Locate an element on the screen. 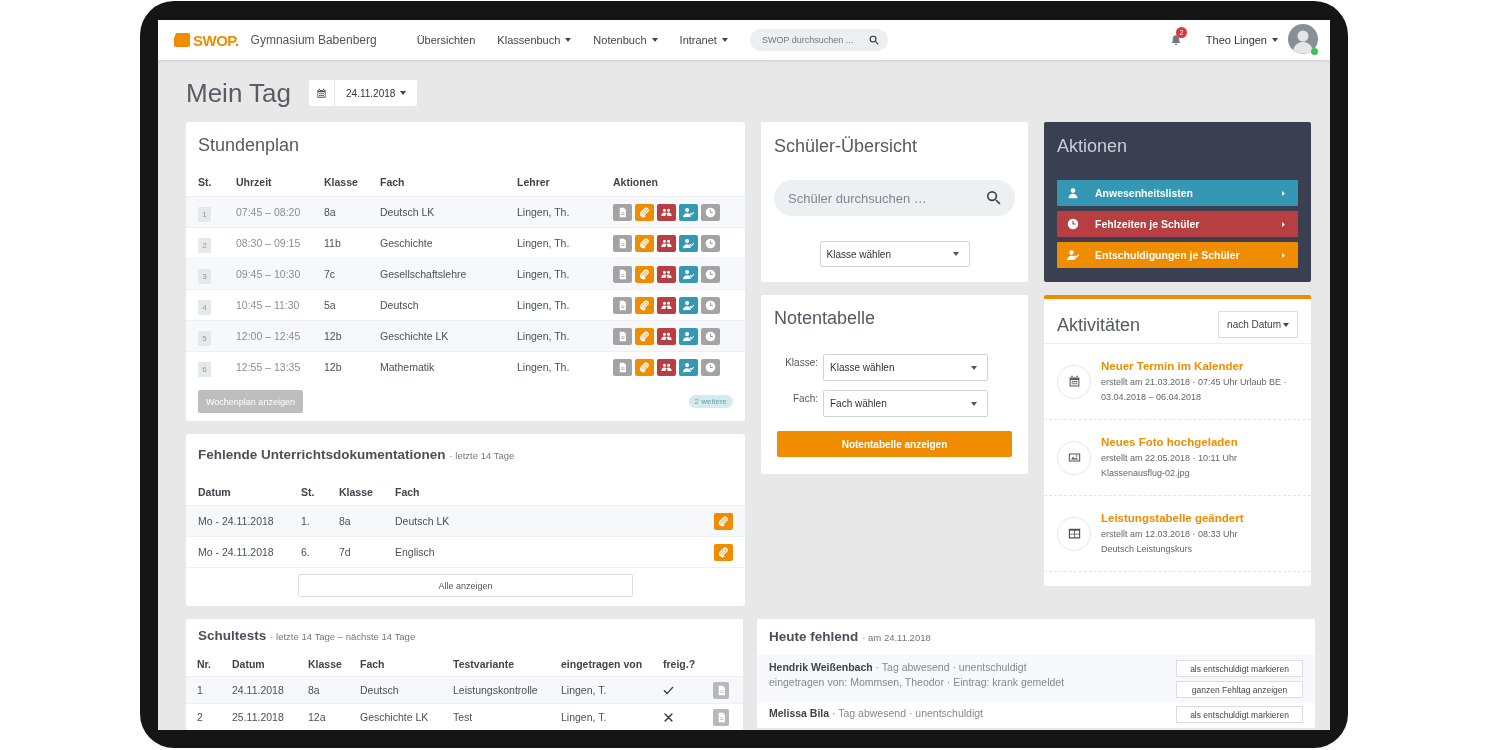 Image resolution: width=1500 pixels, height=750 pixels. table-cell-text: 2 is located at coordinates (200, 717).